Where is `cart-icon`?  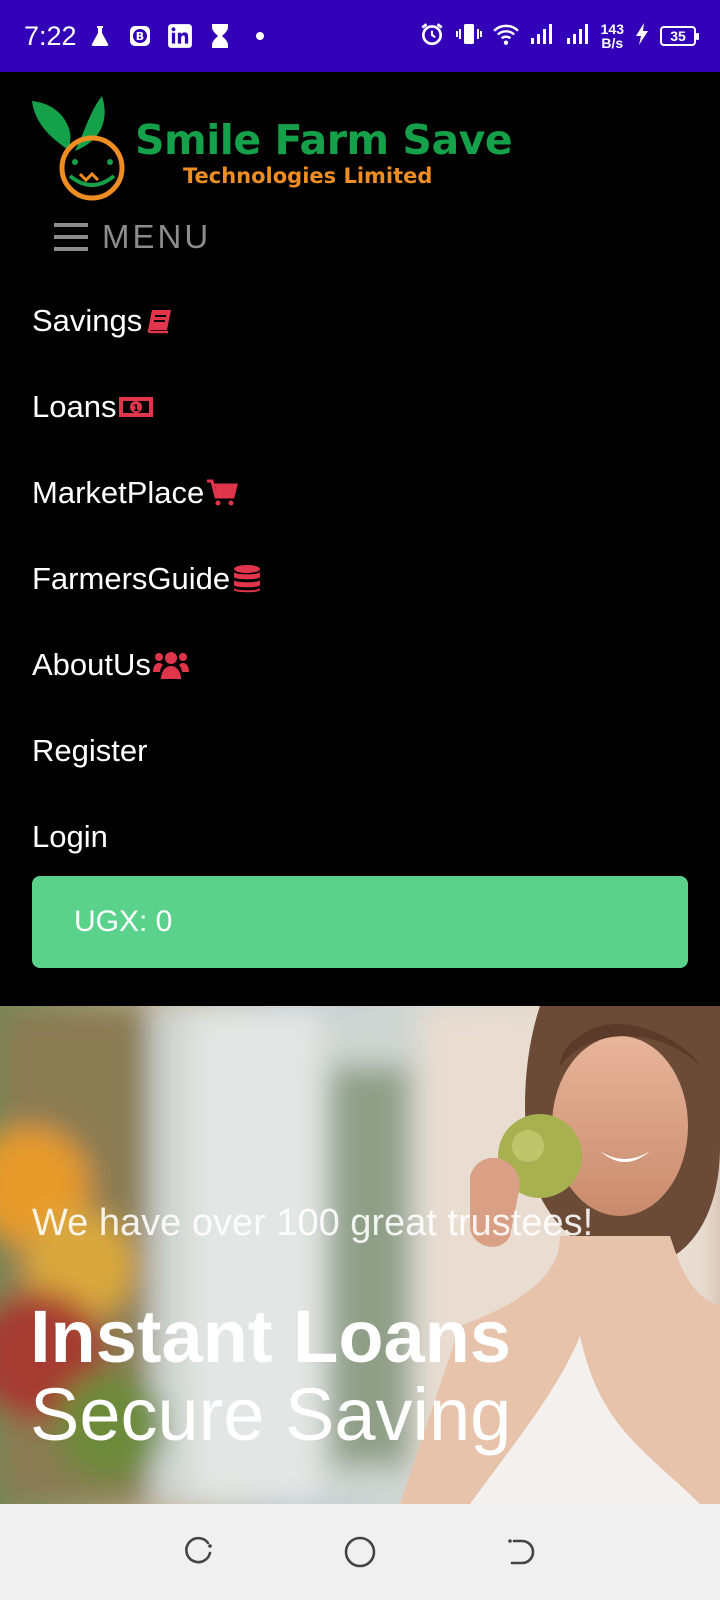 cart-icon is located at coordinates (222, 493).